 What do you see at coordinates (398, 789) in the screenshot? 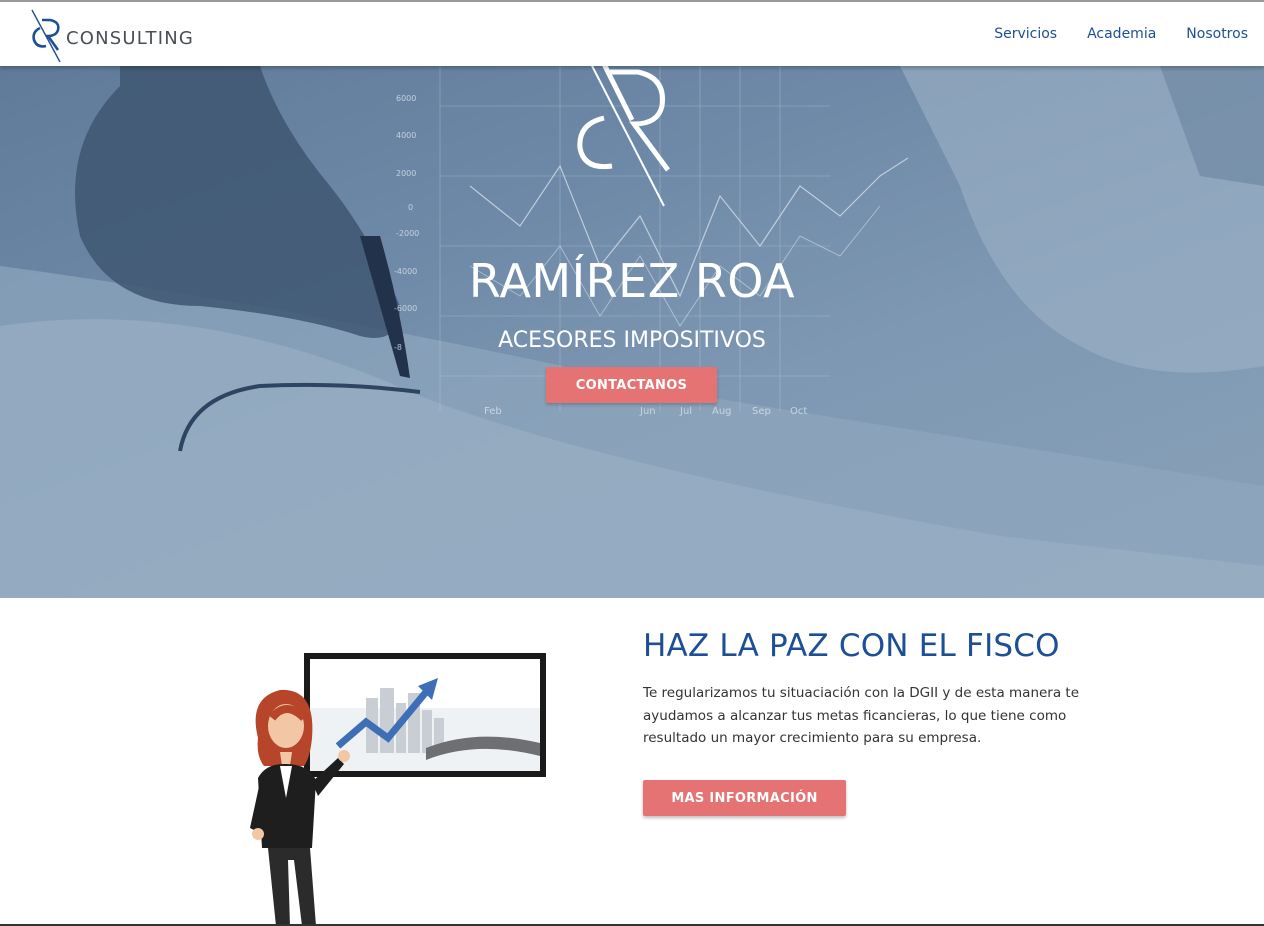
I see `businesswoman-presentation-illustration` at bounding box center [398, 789].